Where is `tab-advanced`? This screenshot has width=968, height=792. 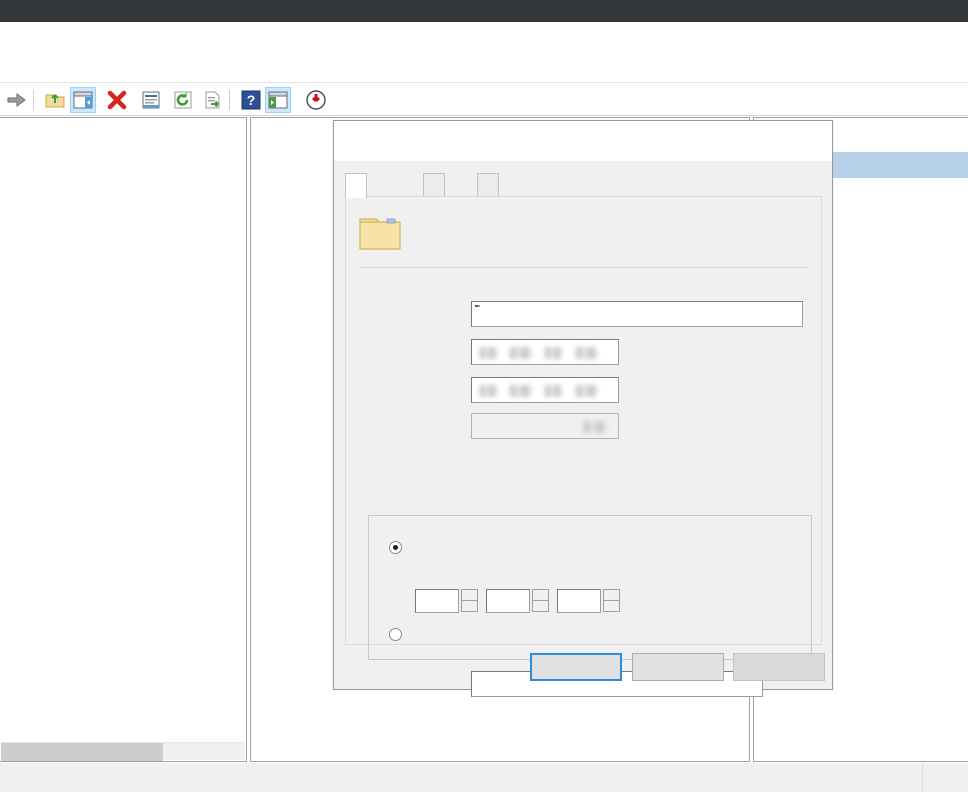
tab-advanced is located at coordinates (488, 185).